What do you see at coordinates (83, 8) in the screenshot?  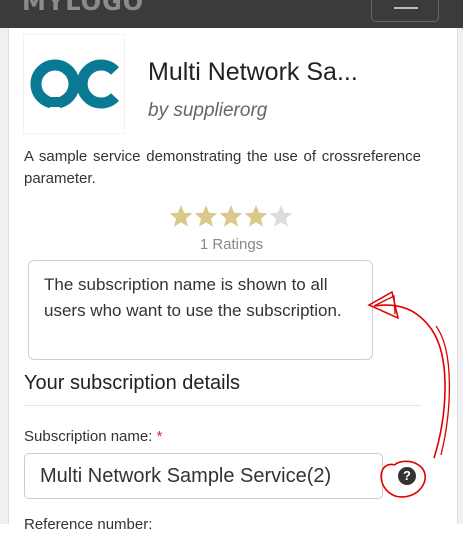 I see `brand-logo: MYLOGO` at bounding box center [83, 8].